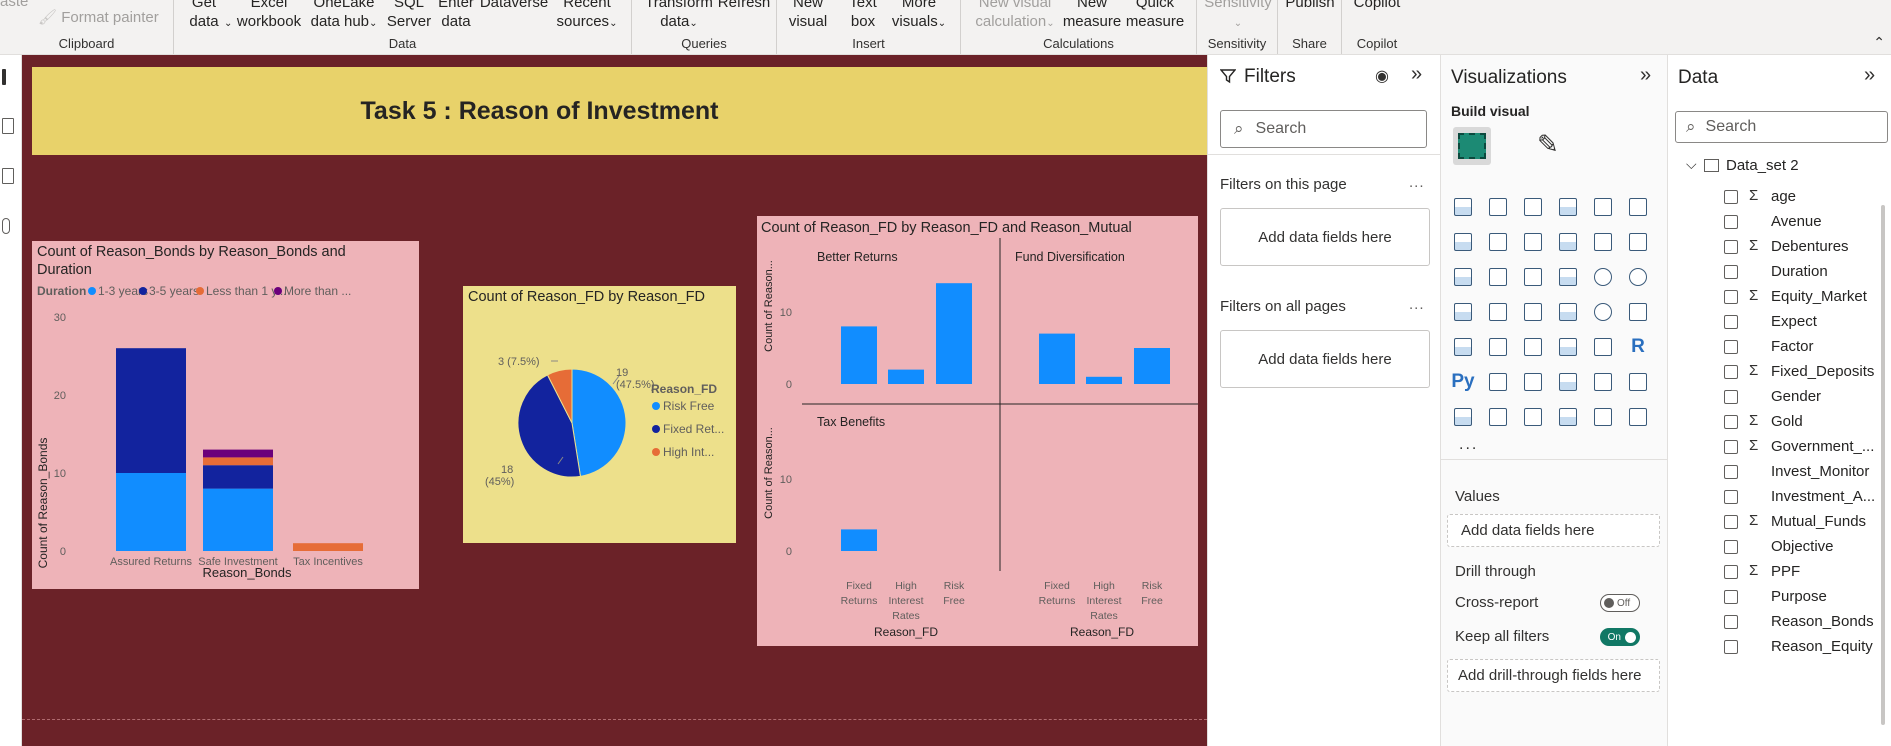 The width and height of the screenshot is (1891, 746). What do you see at coordinates (1238, 16) in the screenshot?
I see `sensitivity-button: Sensitivity ⌄` at bounding box center [1238, 16].